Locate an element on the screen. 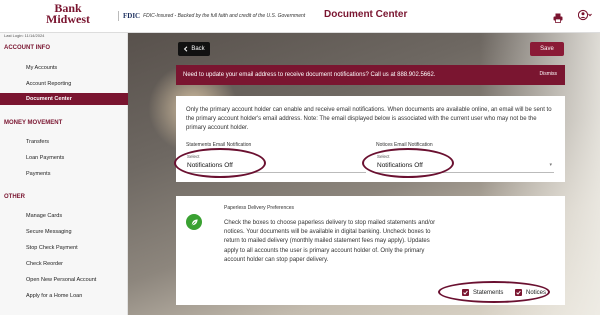  fdic-logo: FDIC is located at coordinates (132, 16).